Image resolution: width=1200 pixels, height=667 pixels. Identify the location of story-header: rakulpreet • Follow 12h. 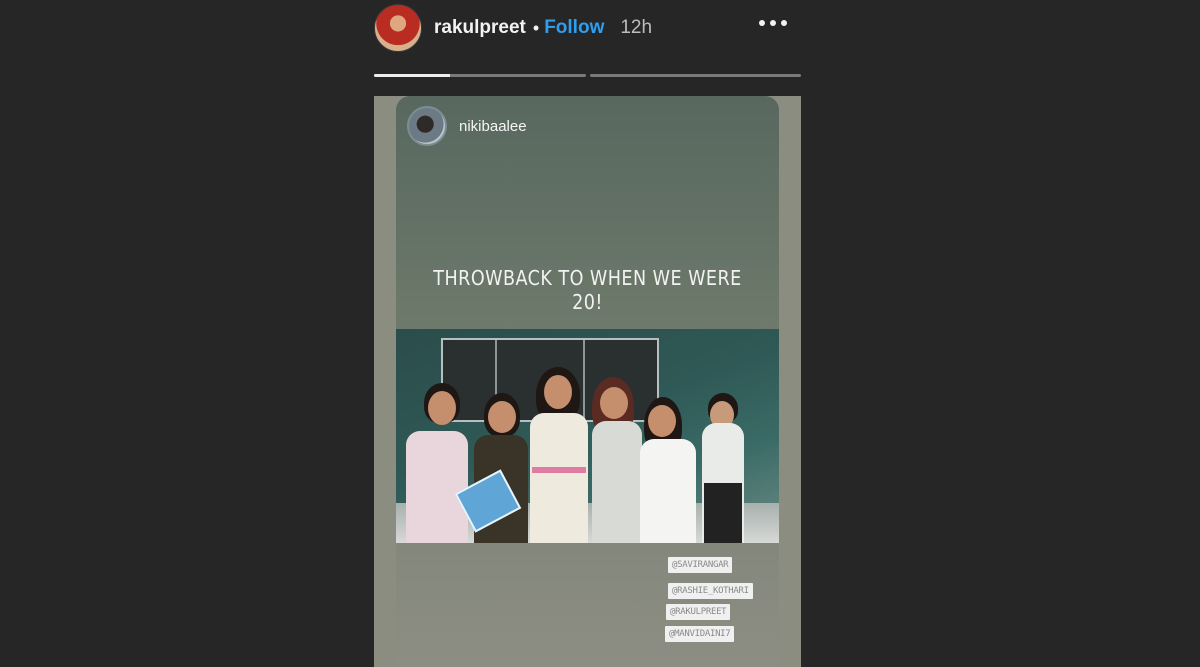
(587, 28).